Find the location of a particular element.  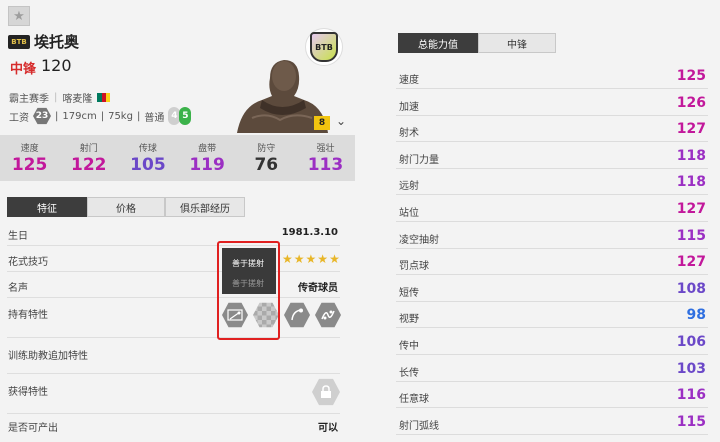

stat-shooting: 射门 122 is located at coordinates (88, 158).